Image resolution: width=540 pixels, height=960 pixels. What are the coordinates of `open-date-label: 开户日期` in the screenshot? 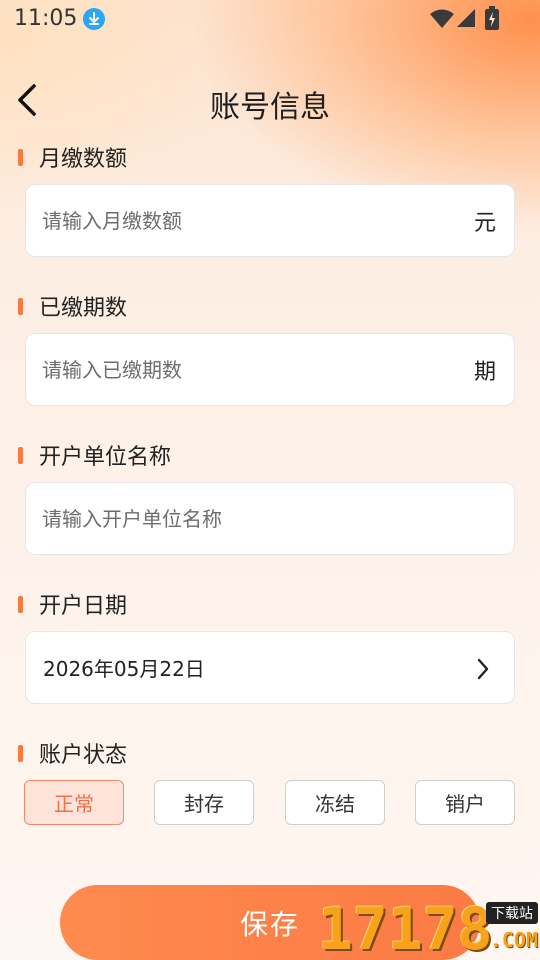 It's located at (72, 604).